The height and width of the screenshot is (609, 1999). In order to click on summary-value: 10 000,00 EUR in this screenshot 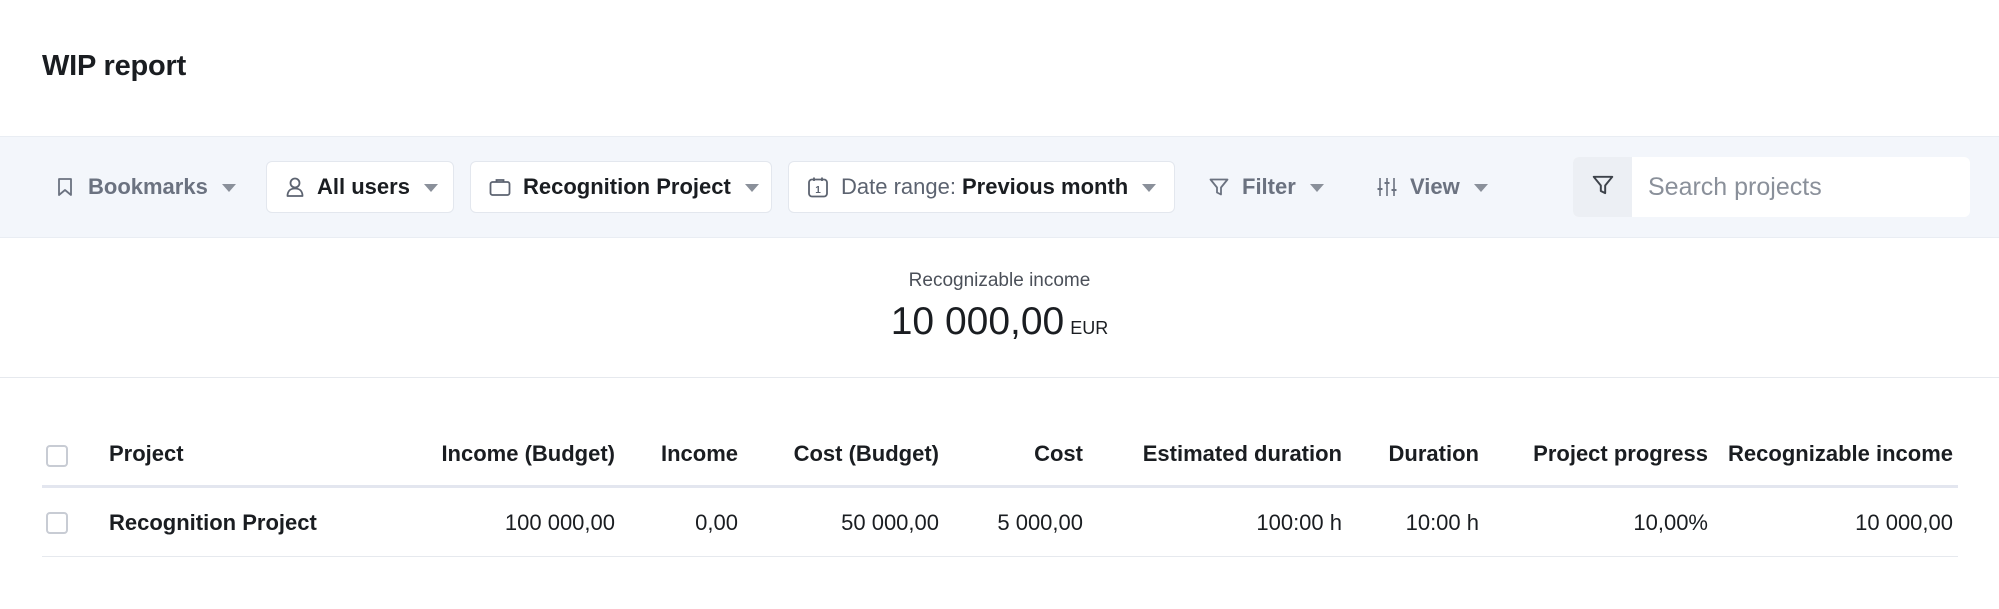, I will do `click(999, 322)`.